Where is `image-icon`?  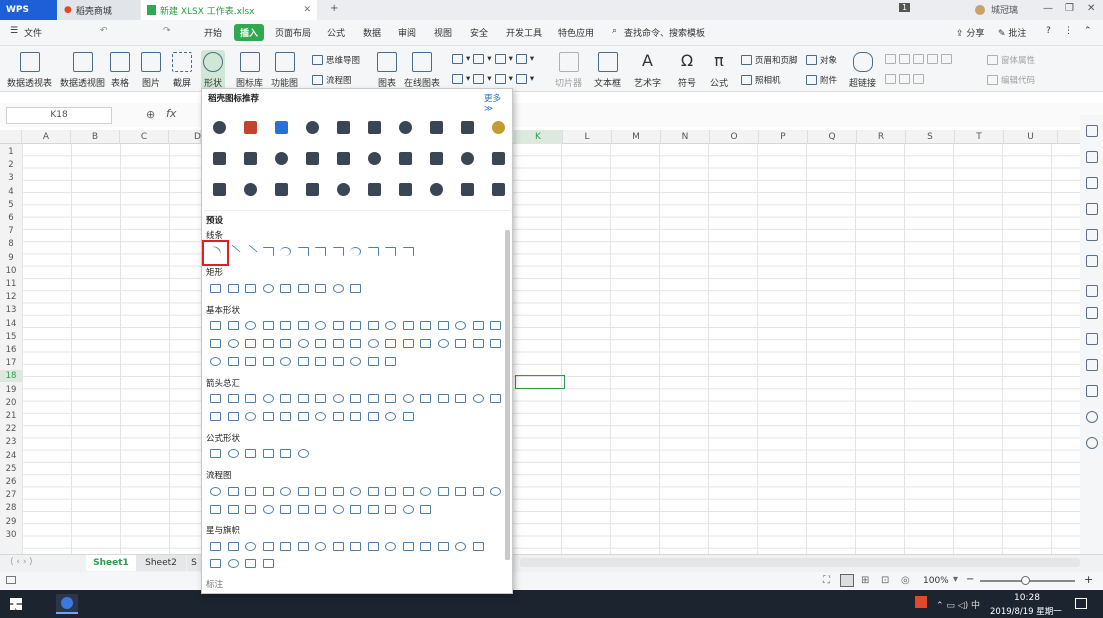 image-icon is located at coordinates (1092, 365).